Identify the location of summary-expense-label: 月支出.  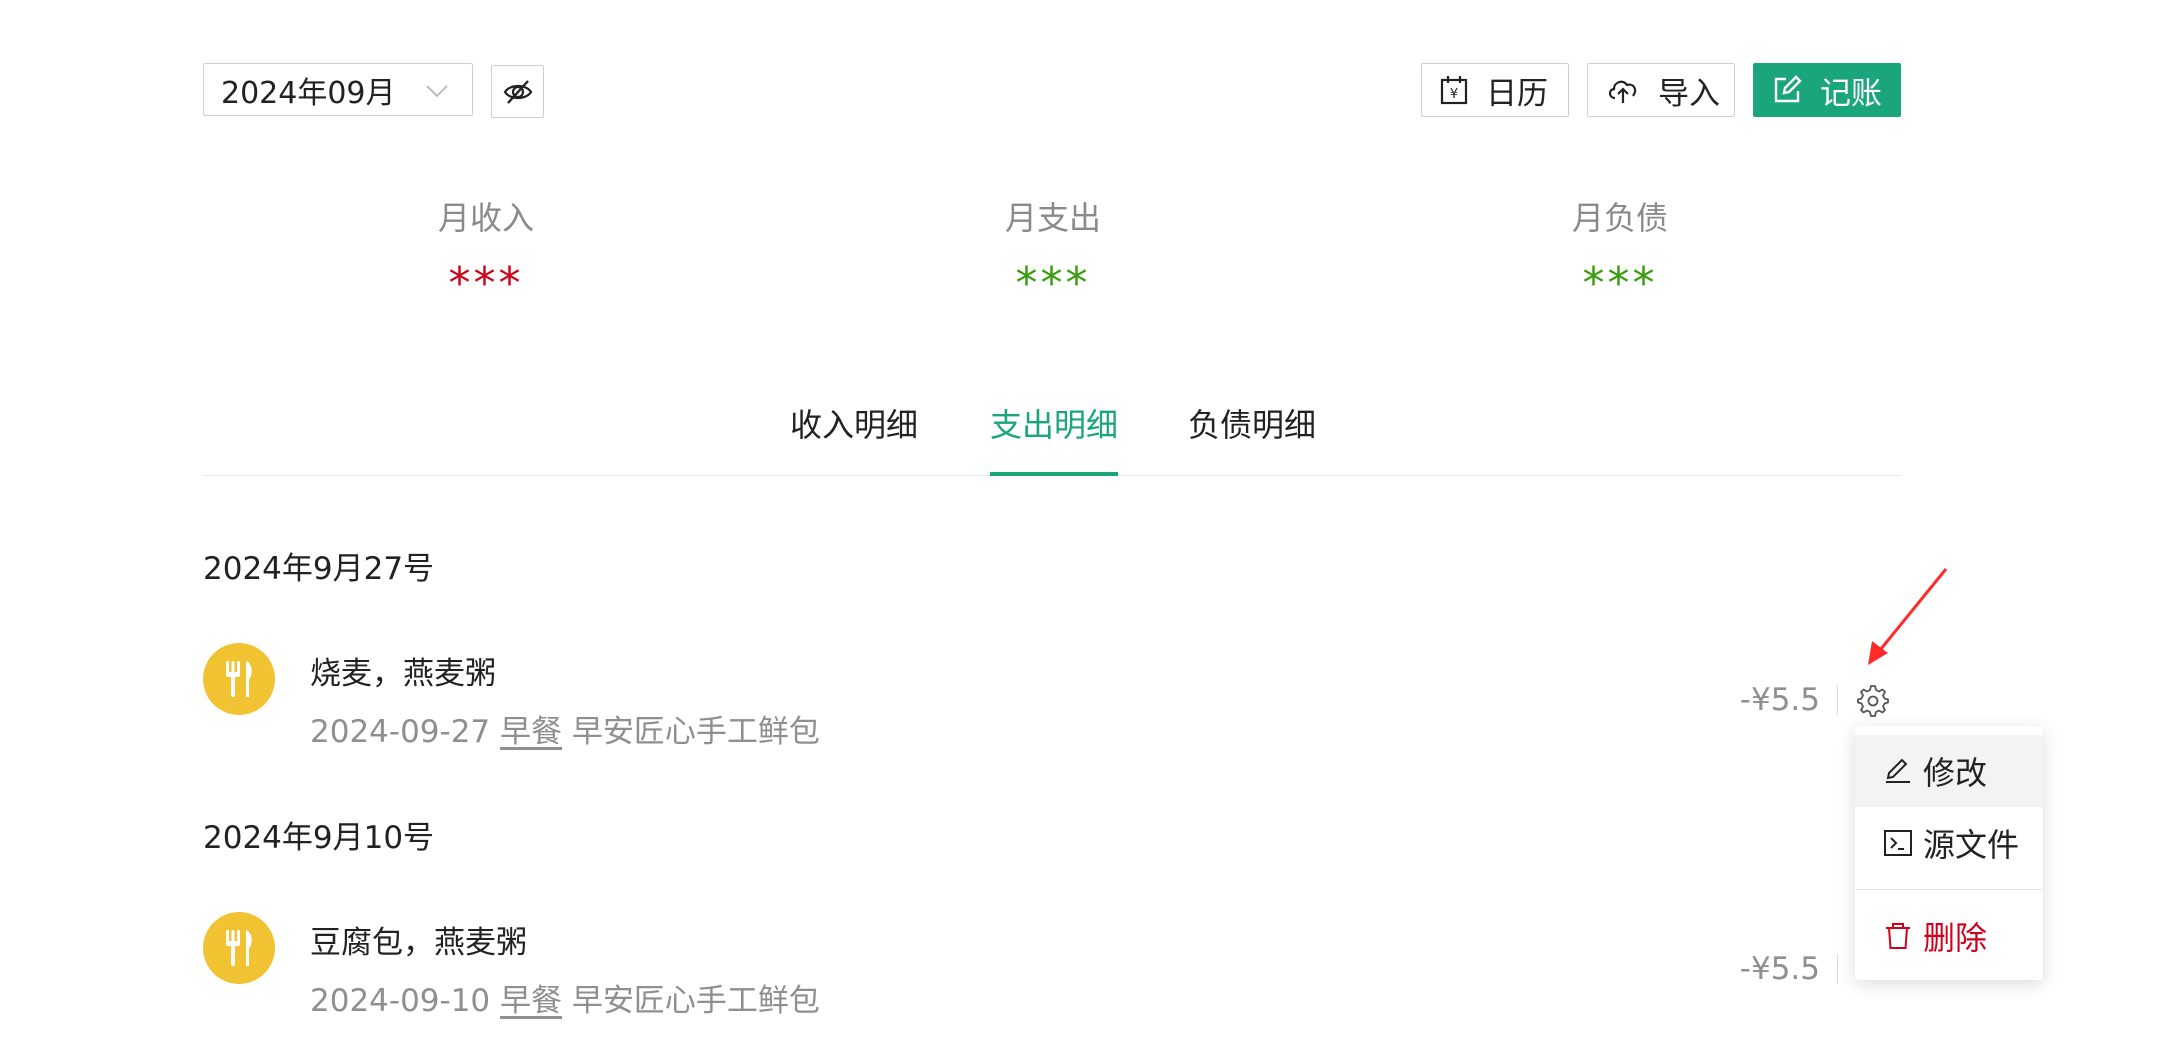
(1052, 218).